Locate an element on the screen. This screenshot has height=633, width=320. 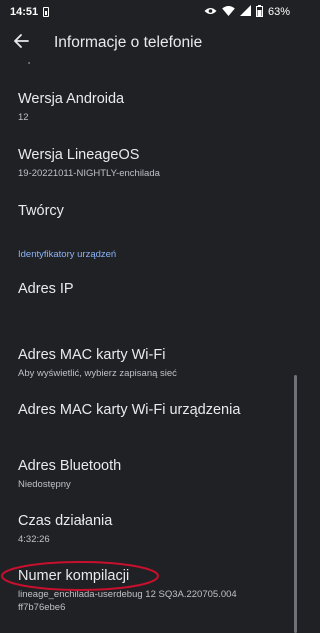
list-item-bluetooth-address: Adres Bluetooth Niedostępny is located at coordinates (148, 474).